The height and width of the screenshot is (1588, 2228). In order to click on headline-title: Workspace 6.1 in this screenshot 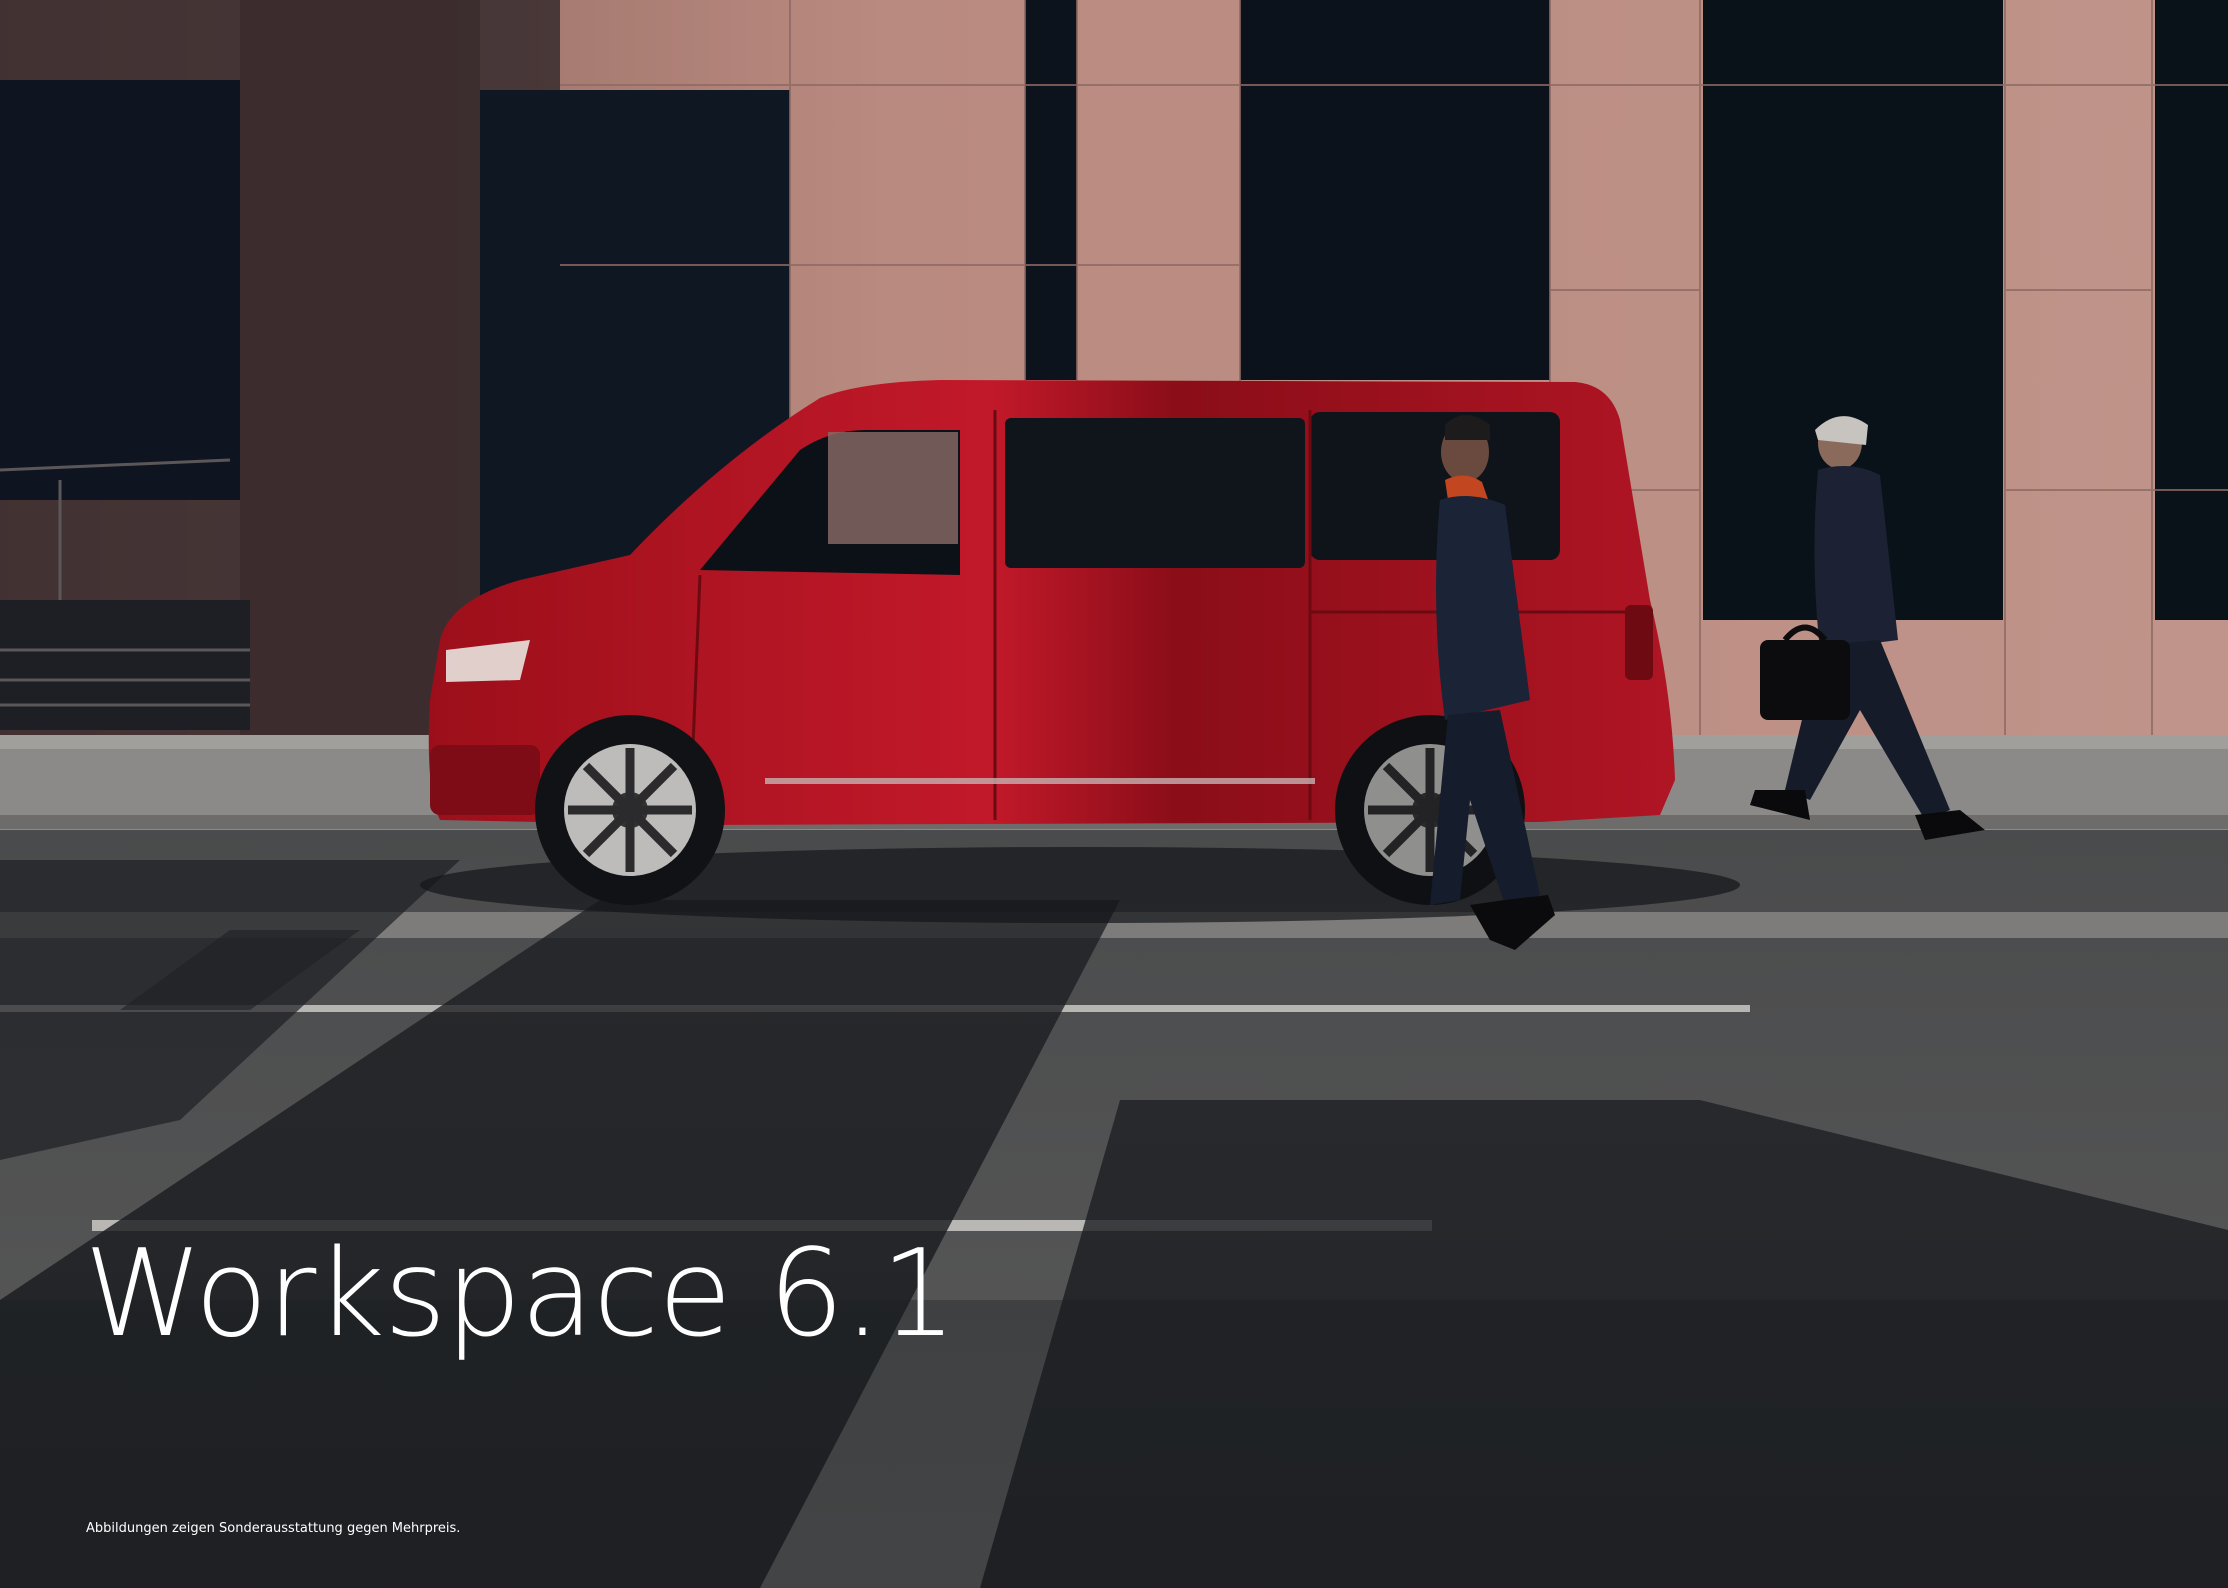, I will do `click(520, 1294)`.